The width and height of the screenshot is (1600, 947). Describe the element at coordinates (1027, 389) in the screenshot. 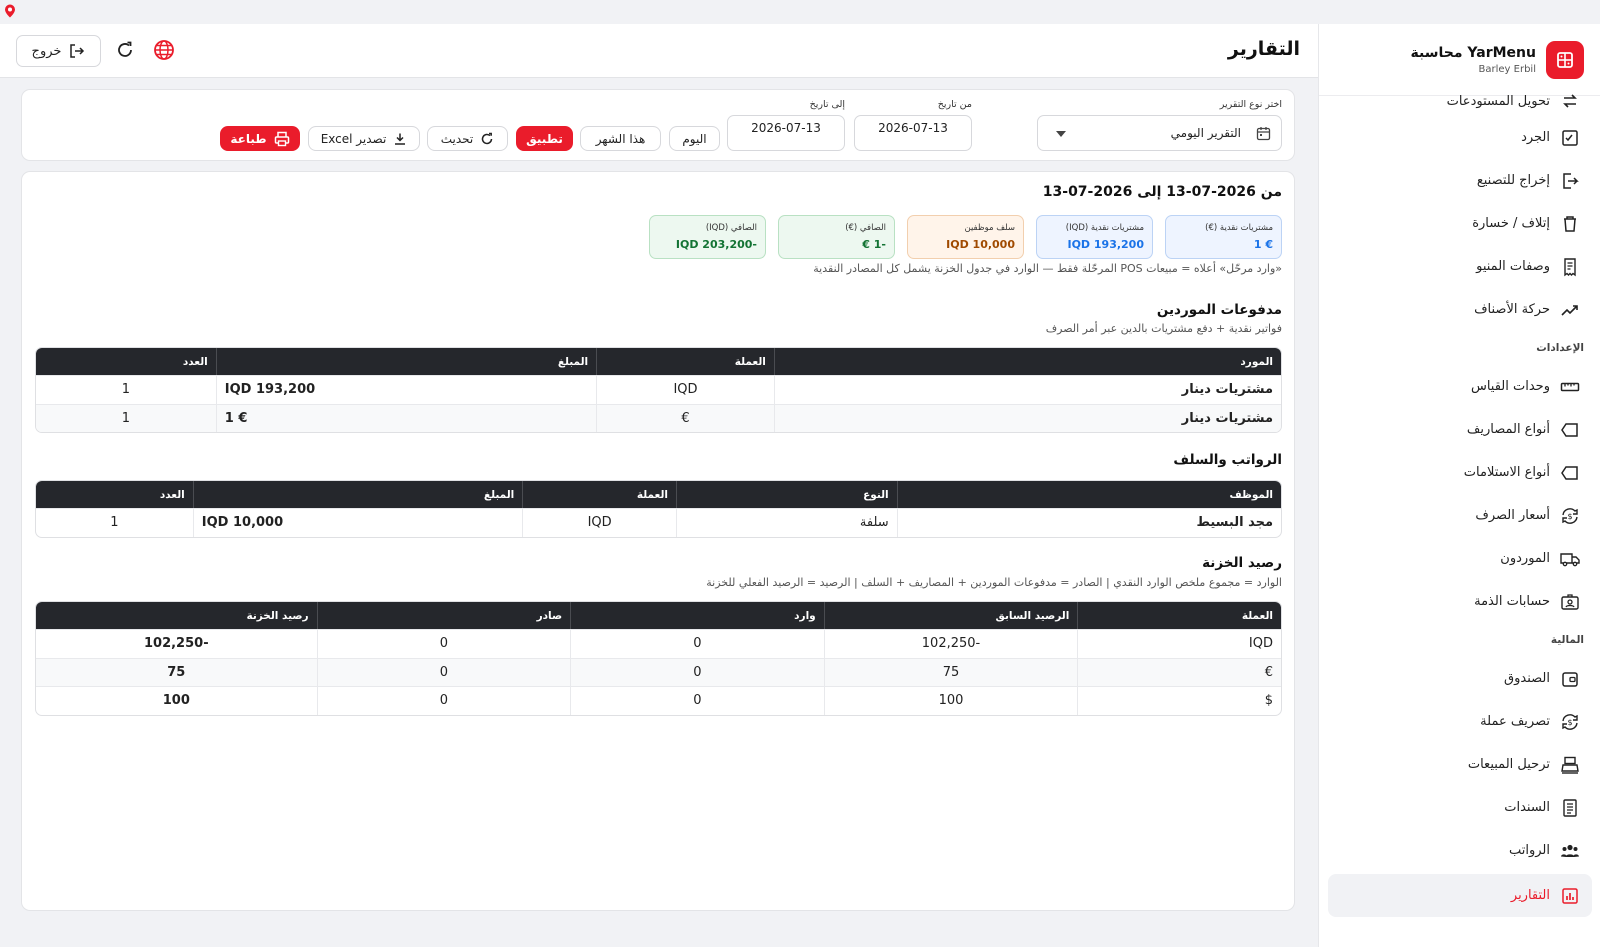

I see `supplier-name: مشتريات دينار` at that location.